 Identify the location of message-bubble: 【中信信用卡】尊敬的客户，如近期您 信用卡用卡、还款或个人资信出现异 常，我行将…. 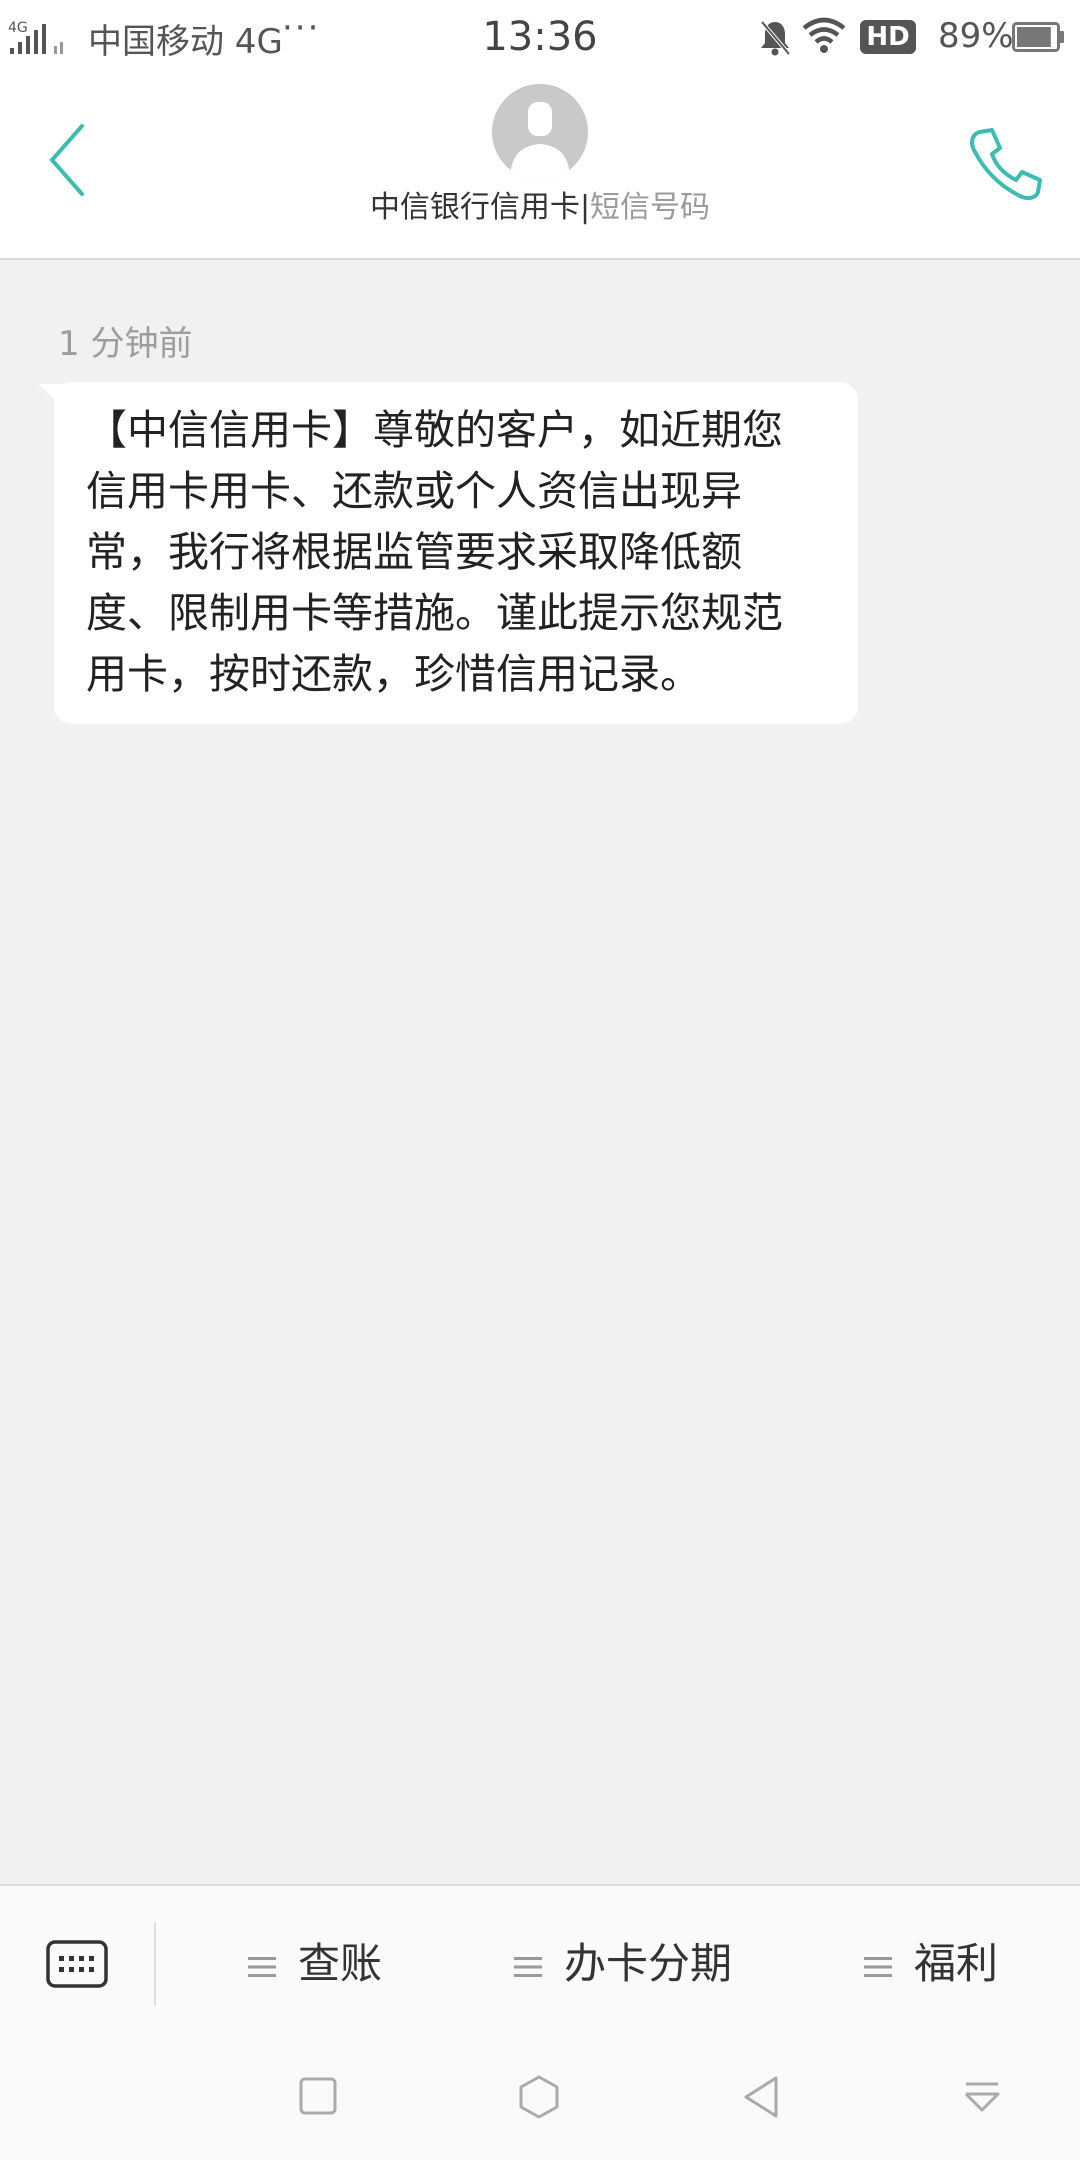
(456, 553).